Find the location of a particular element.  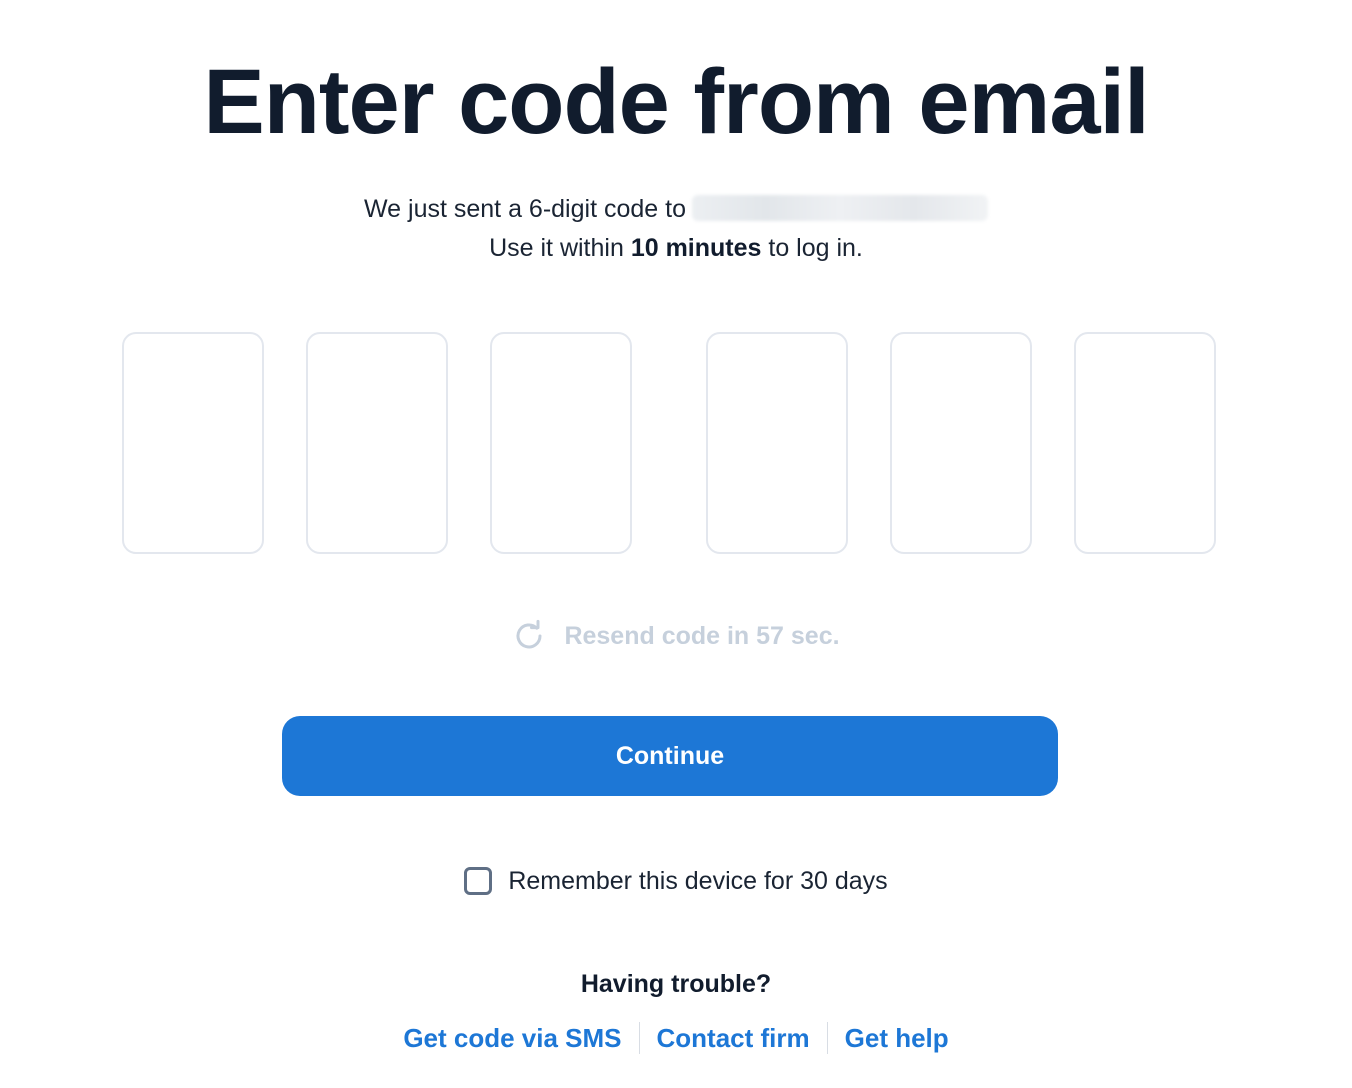

contact-firm-link: Contact firm is located at coordinates (733, 1038).